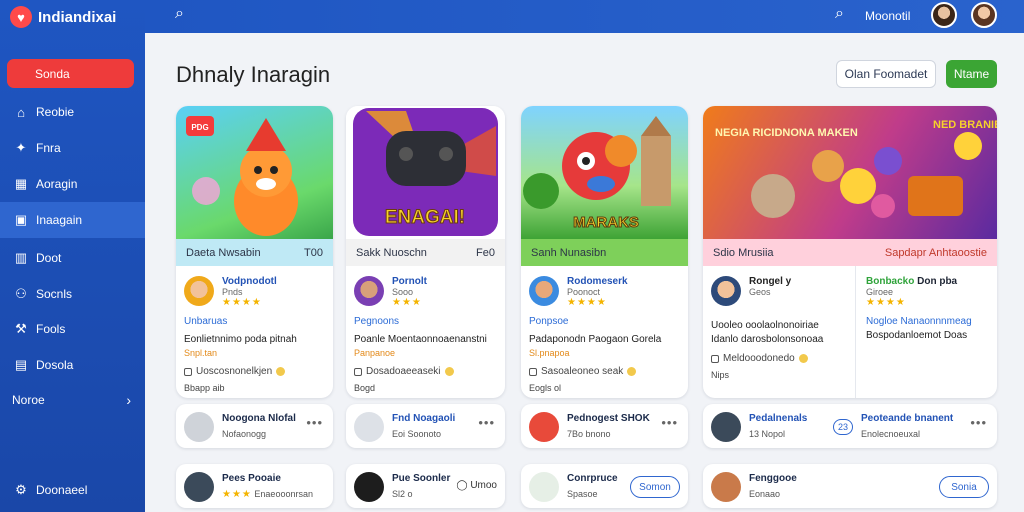 The width and height of the screenshot is (1024, 512). Describe the element at coordinates (52, 73) in the screenshot. I see `sidebar-item-label: Sonda` at that location.